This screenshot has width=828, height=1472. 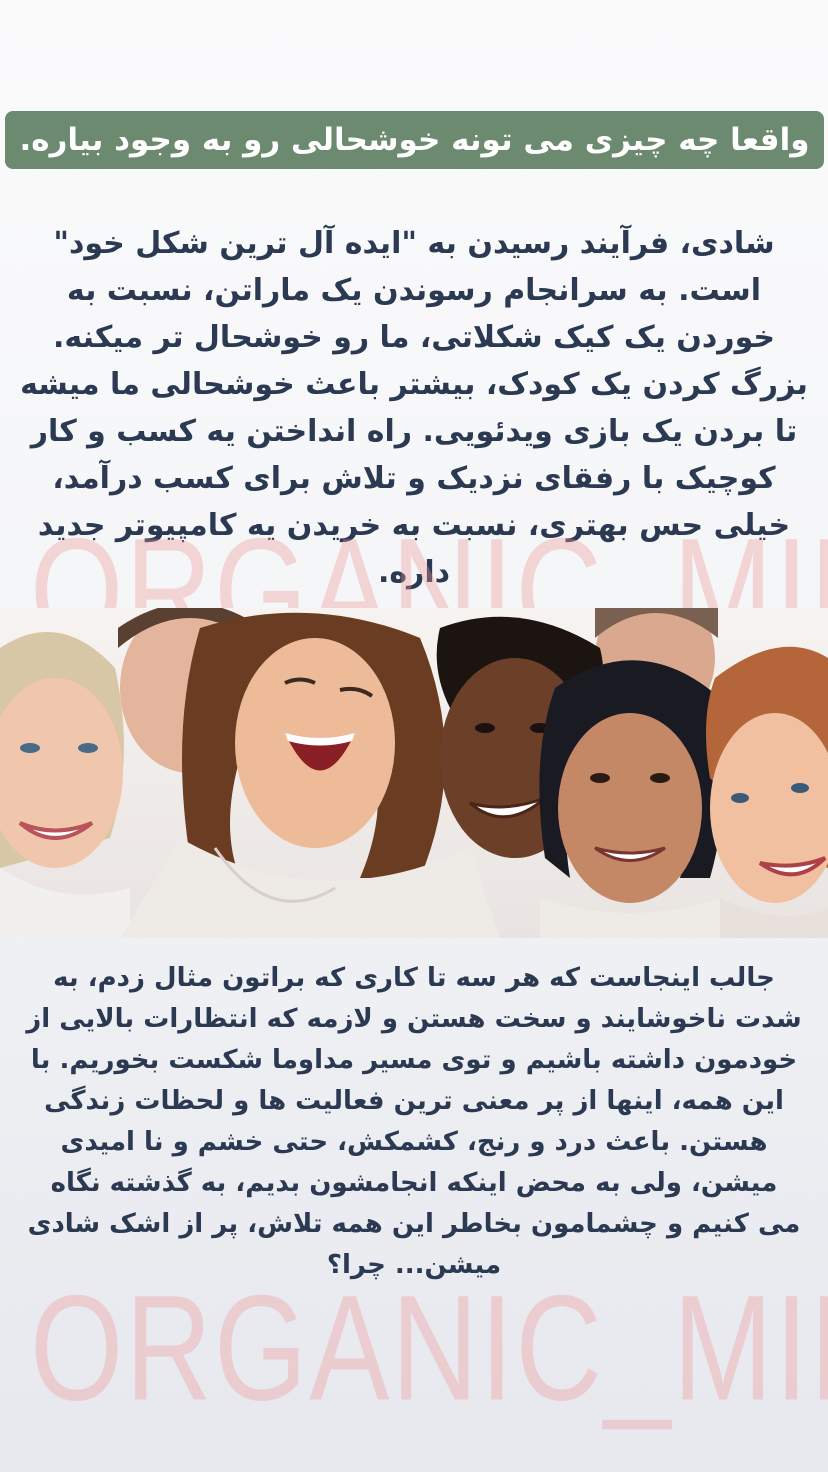 I want to click on watermark-bottom: ORGANIC_MINDED, so click(x=429, y=1348).